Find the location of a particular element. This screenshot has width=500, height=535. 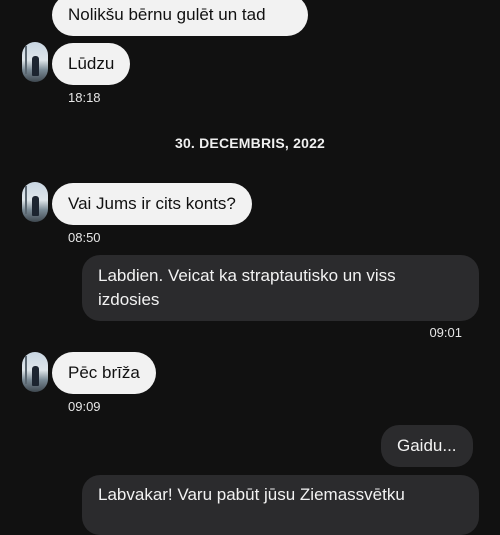

message-bubble-incoming: Nolikšu bērnu gulēt un tad is located at coordinates (180, 18).